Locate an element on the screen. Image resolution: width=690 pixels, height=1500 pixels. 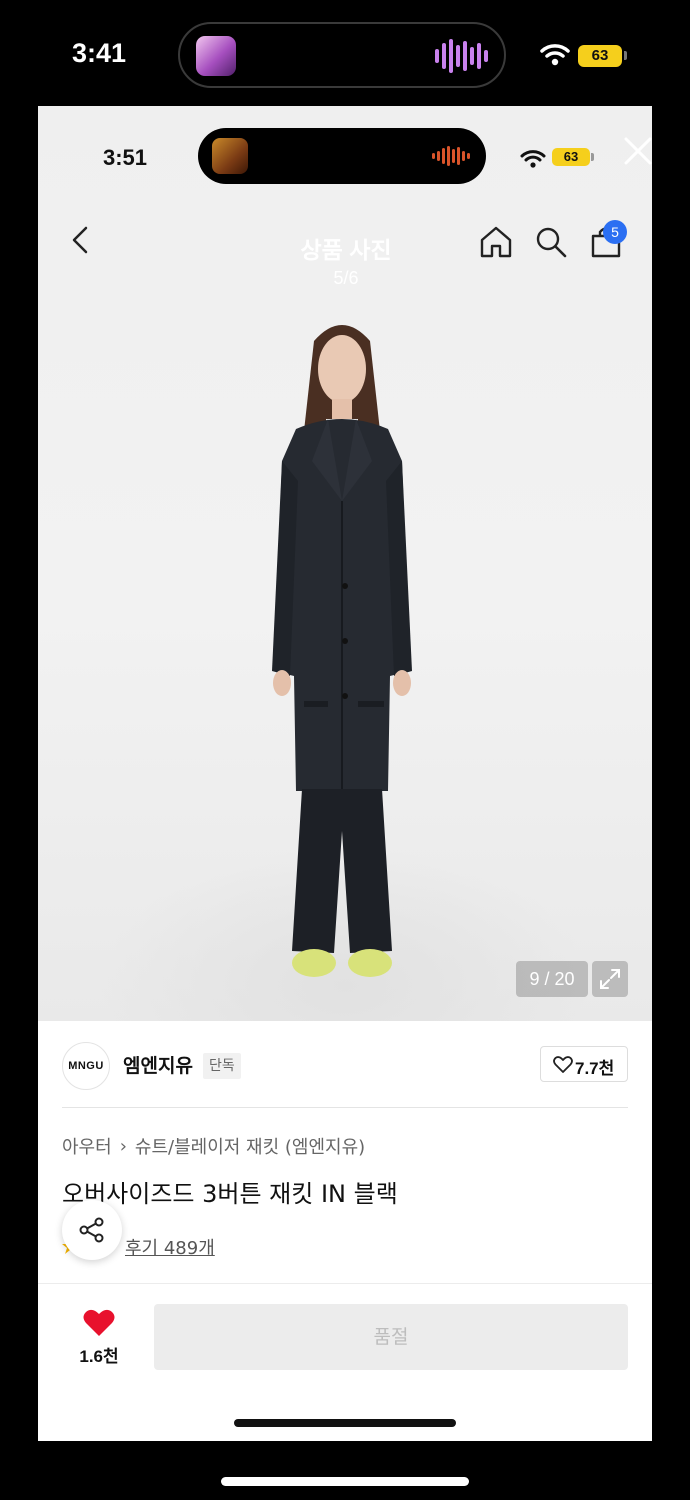
expand-icon is located at coordinates (610, 979).